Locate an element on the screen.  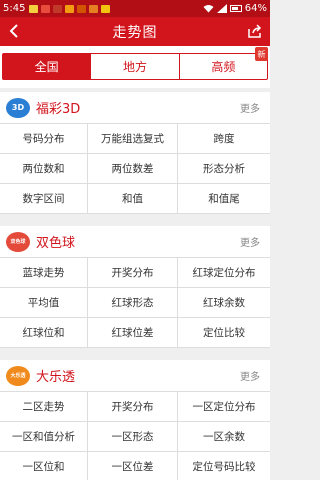
grid-item: 跨度 is located at coordinates (224, 139).